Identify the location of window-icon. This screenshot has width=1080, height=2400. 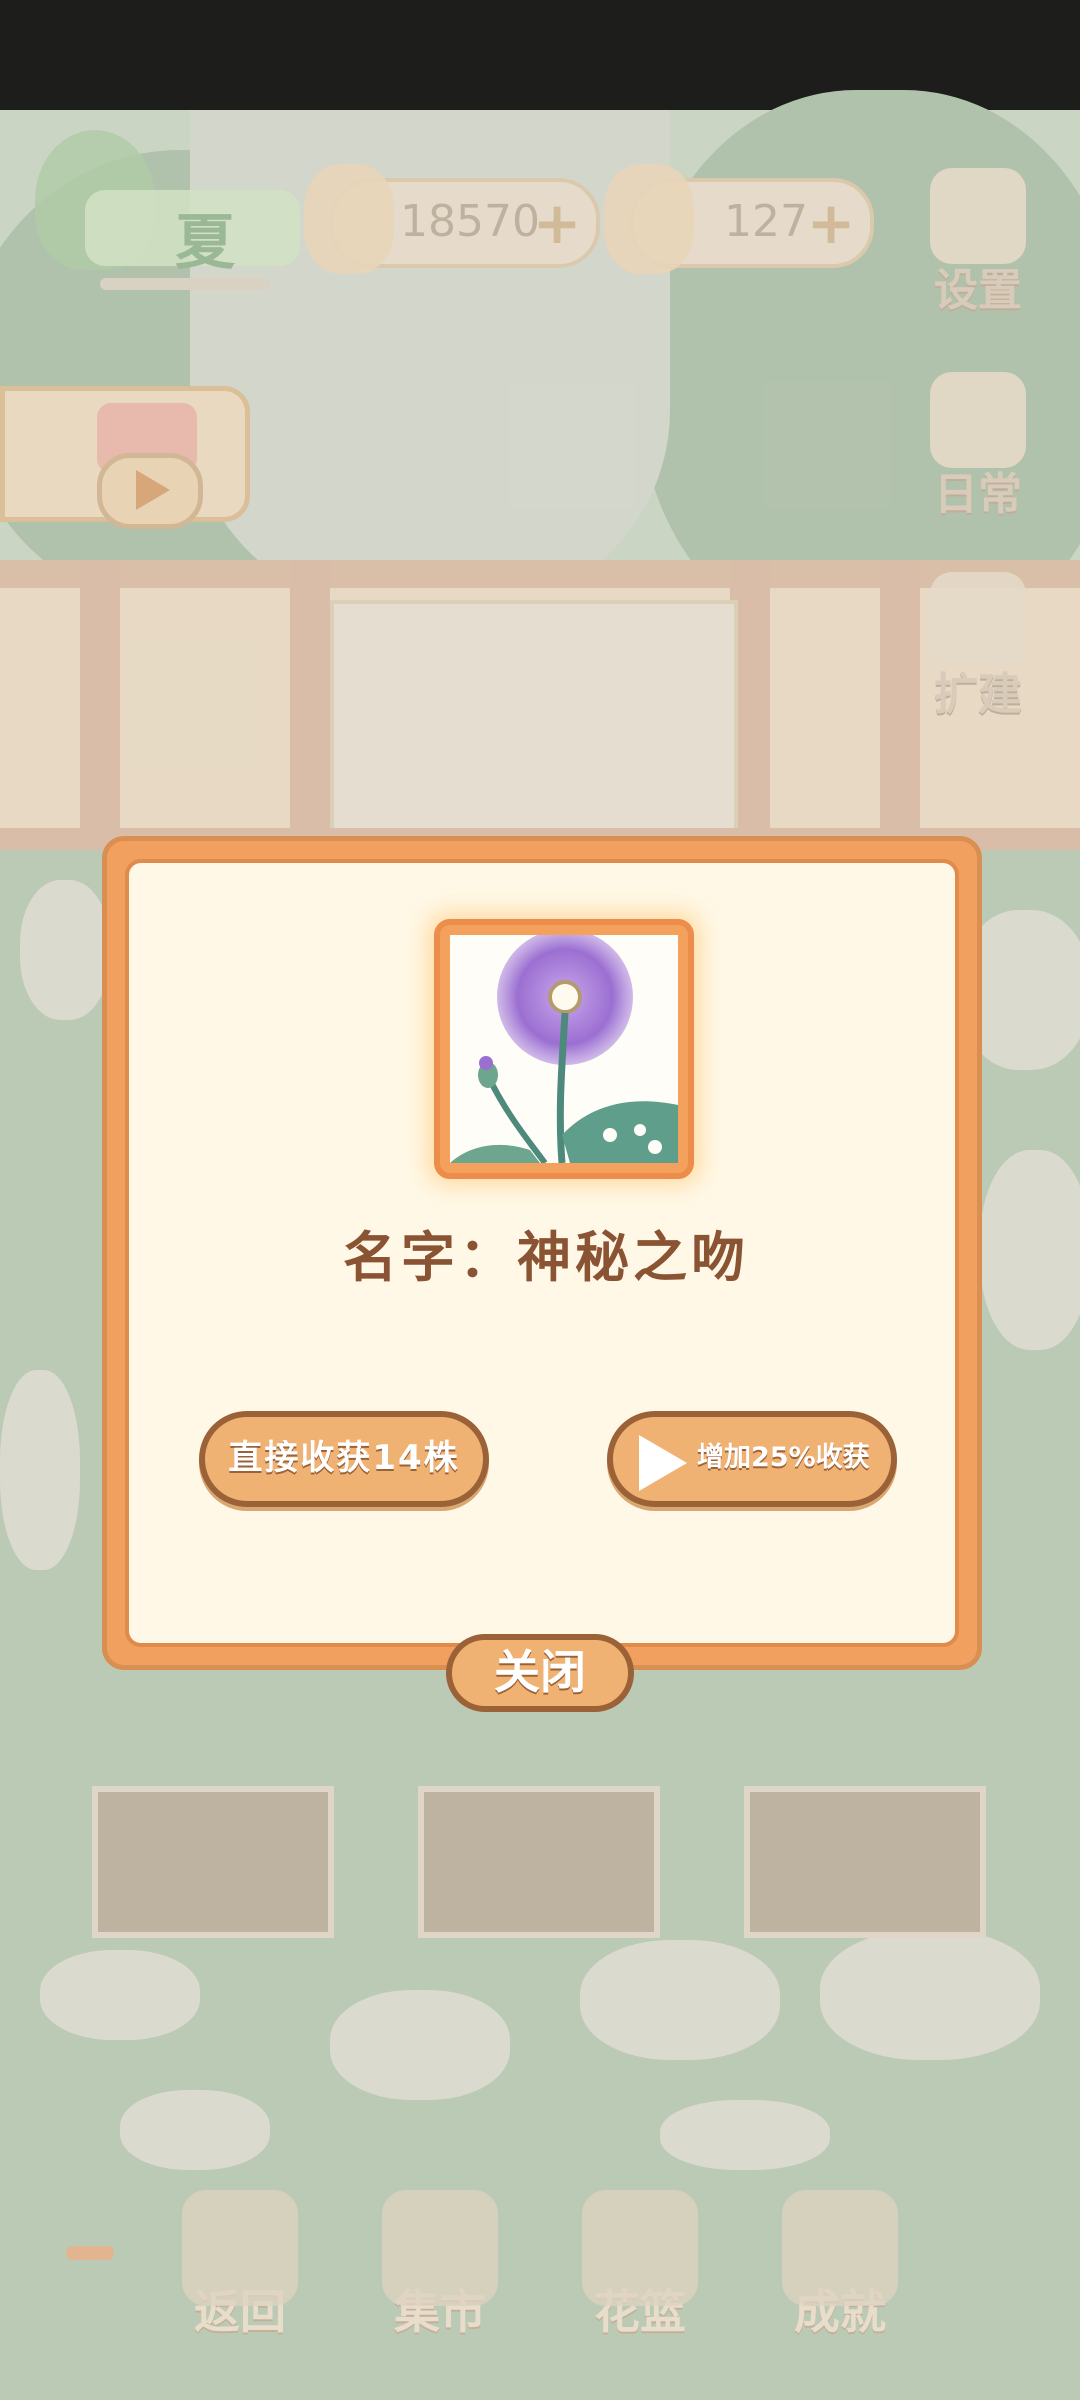
(240, 2248).